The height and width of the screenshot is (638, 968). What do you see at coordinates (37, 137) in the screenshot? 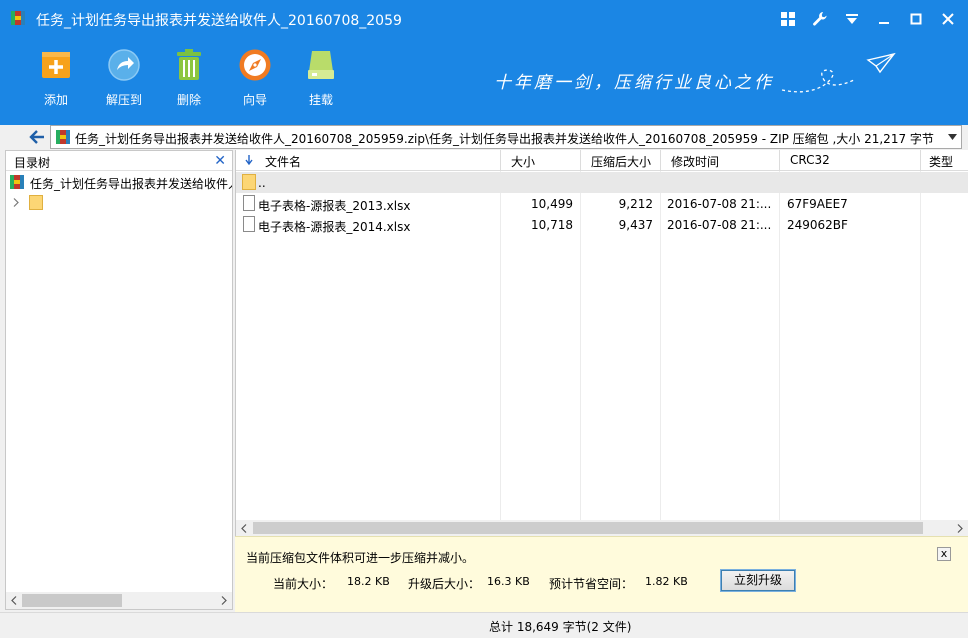
I see `back-arrow-icon` at bounding box center [37, 137].